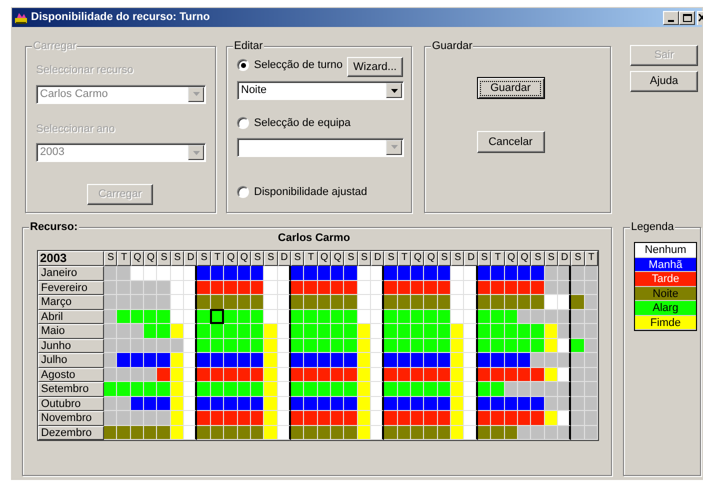 Image resolution: width=703 pixels, height=484 pixels. Describe the element at coordinates (311, 192) in the screenshot. I see `radio-label: Disponibilidade ajustad` at that location.